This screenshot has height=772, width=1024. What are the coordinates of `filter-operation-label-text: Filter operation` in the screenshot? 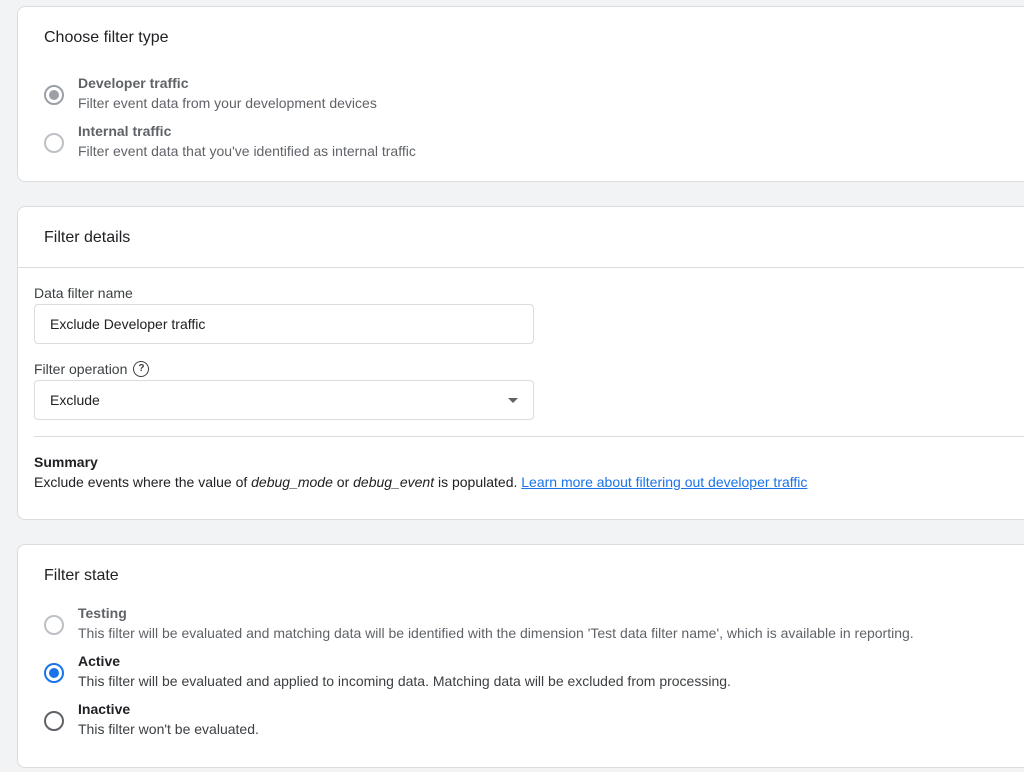 It's located at (81, 369).